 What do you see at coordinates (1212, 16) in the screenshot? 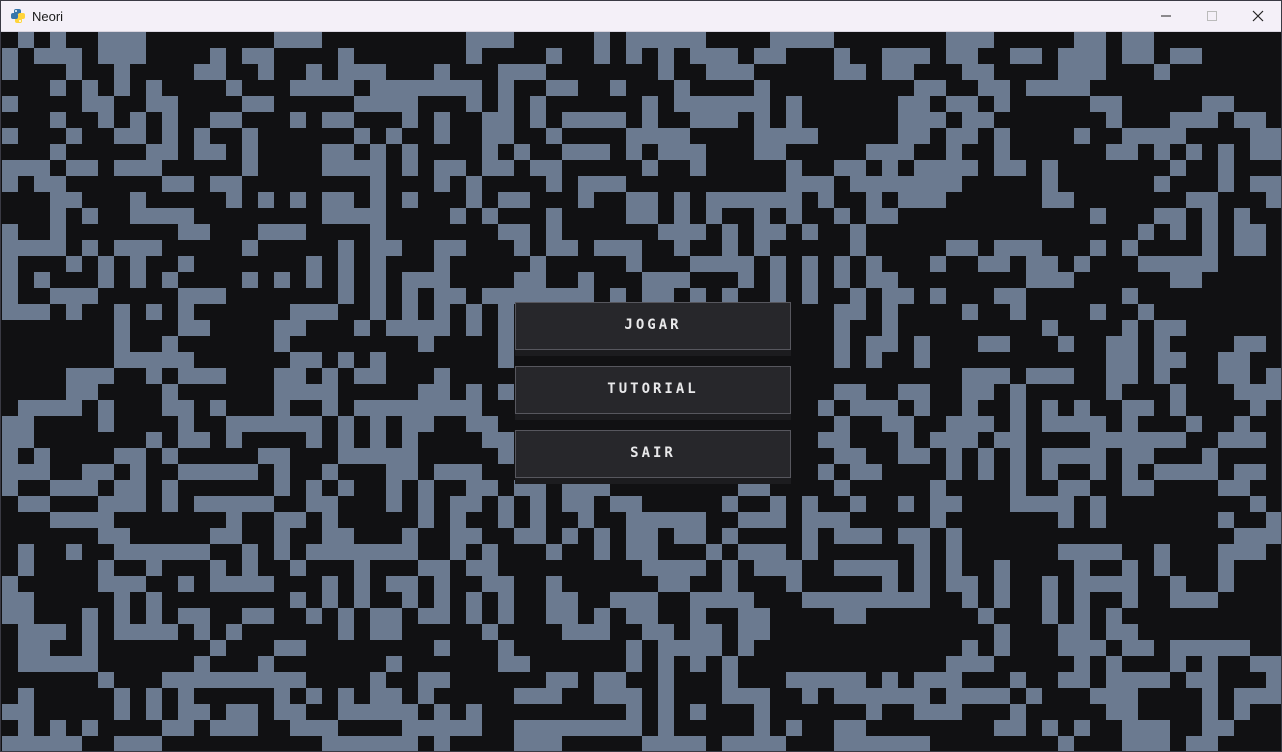
I see `maximize-button` at bounding box center [1212, 16].